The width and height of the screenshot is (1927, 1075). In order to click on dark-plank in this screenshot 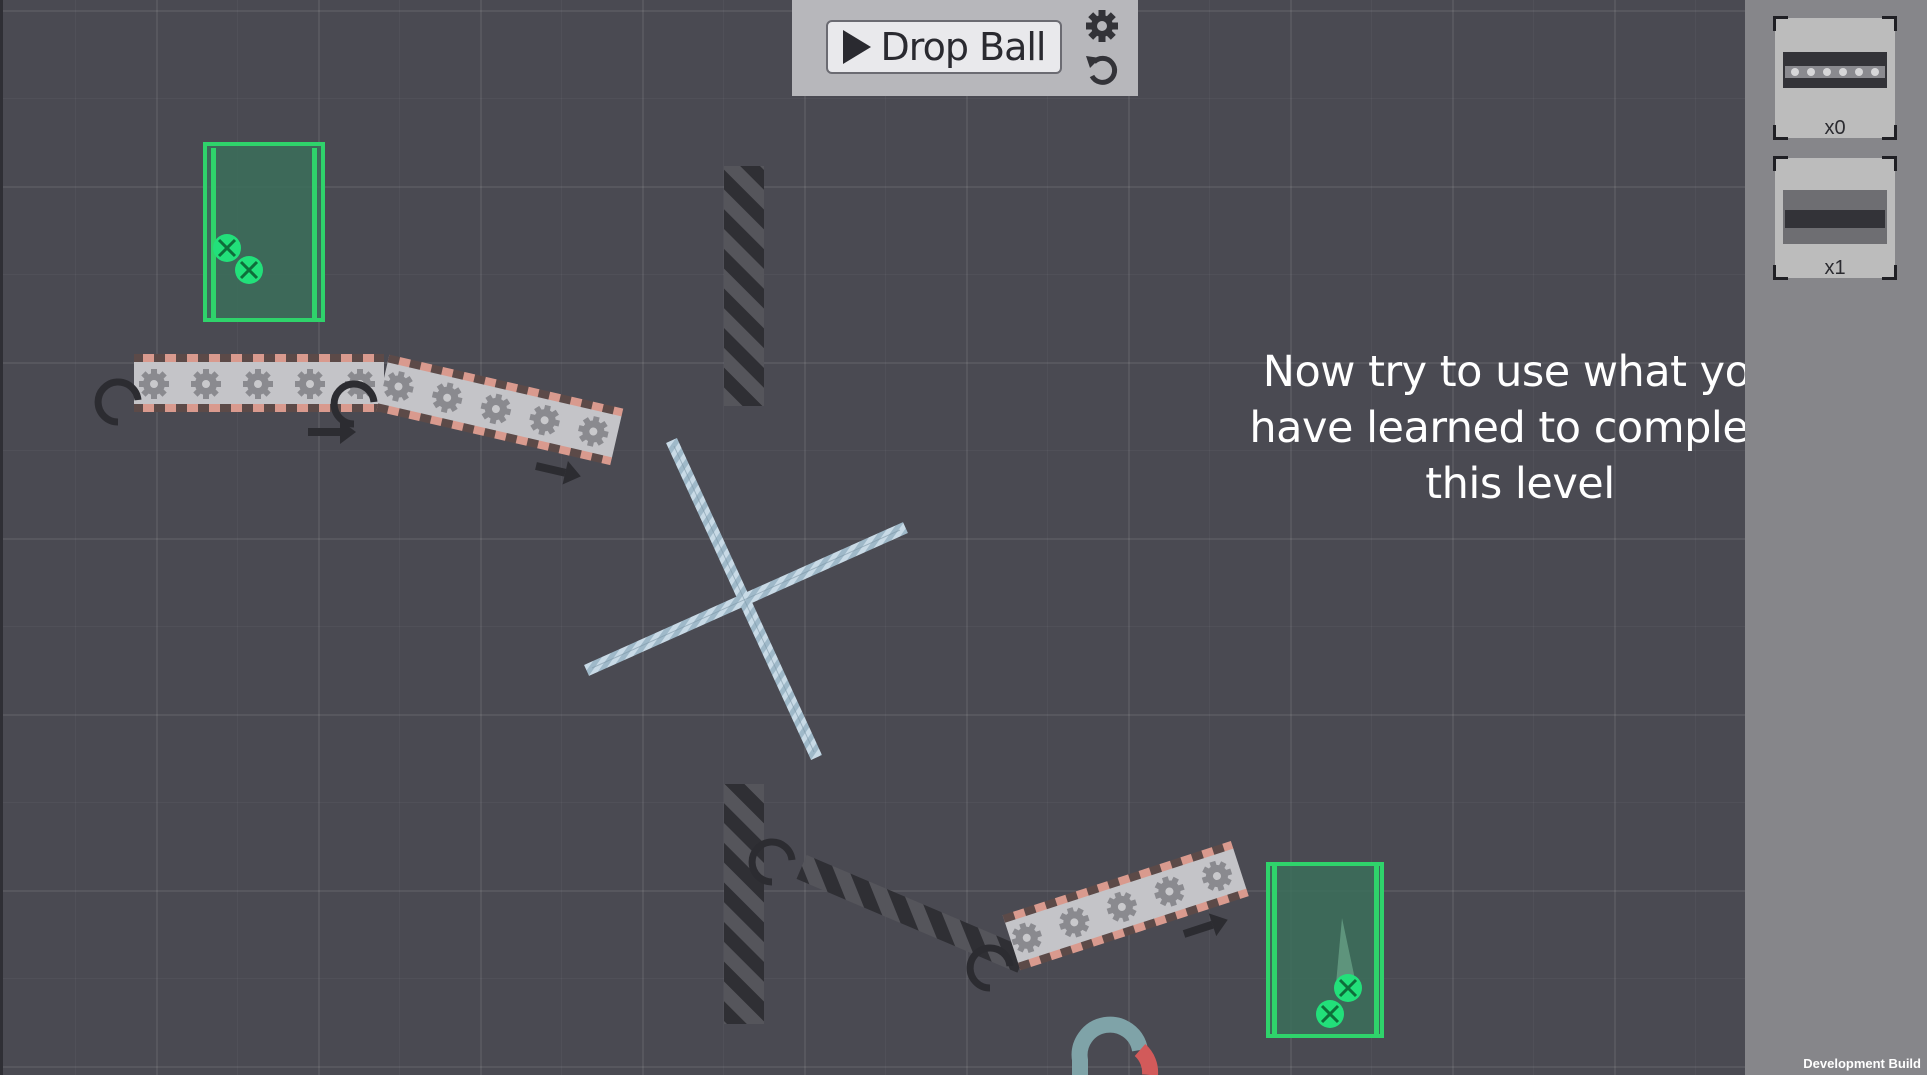, I will do `click(912, 913)`.